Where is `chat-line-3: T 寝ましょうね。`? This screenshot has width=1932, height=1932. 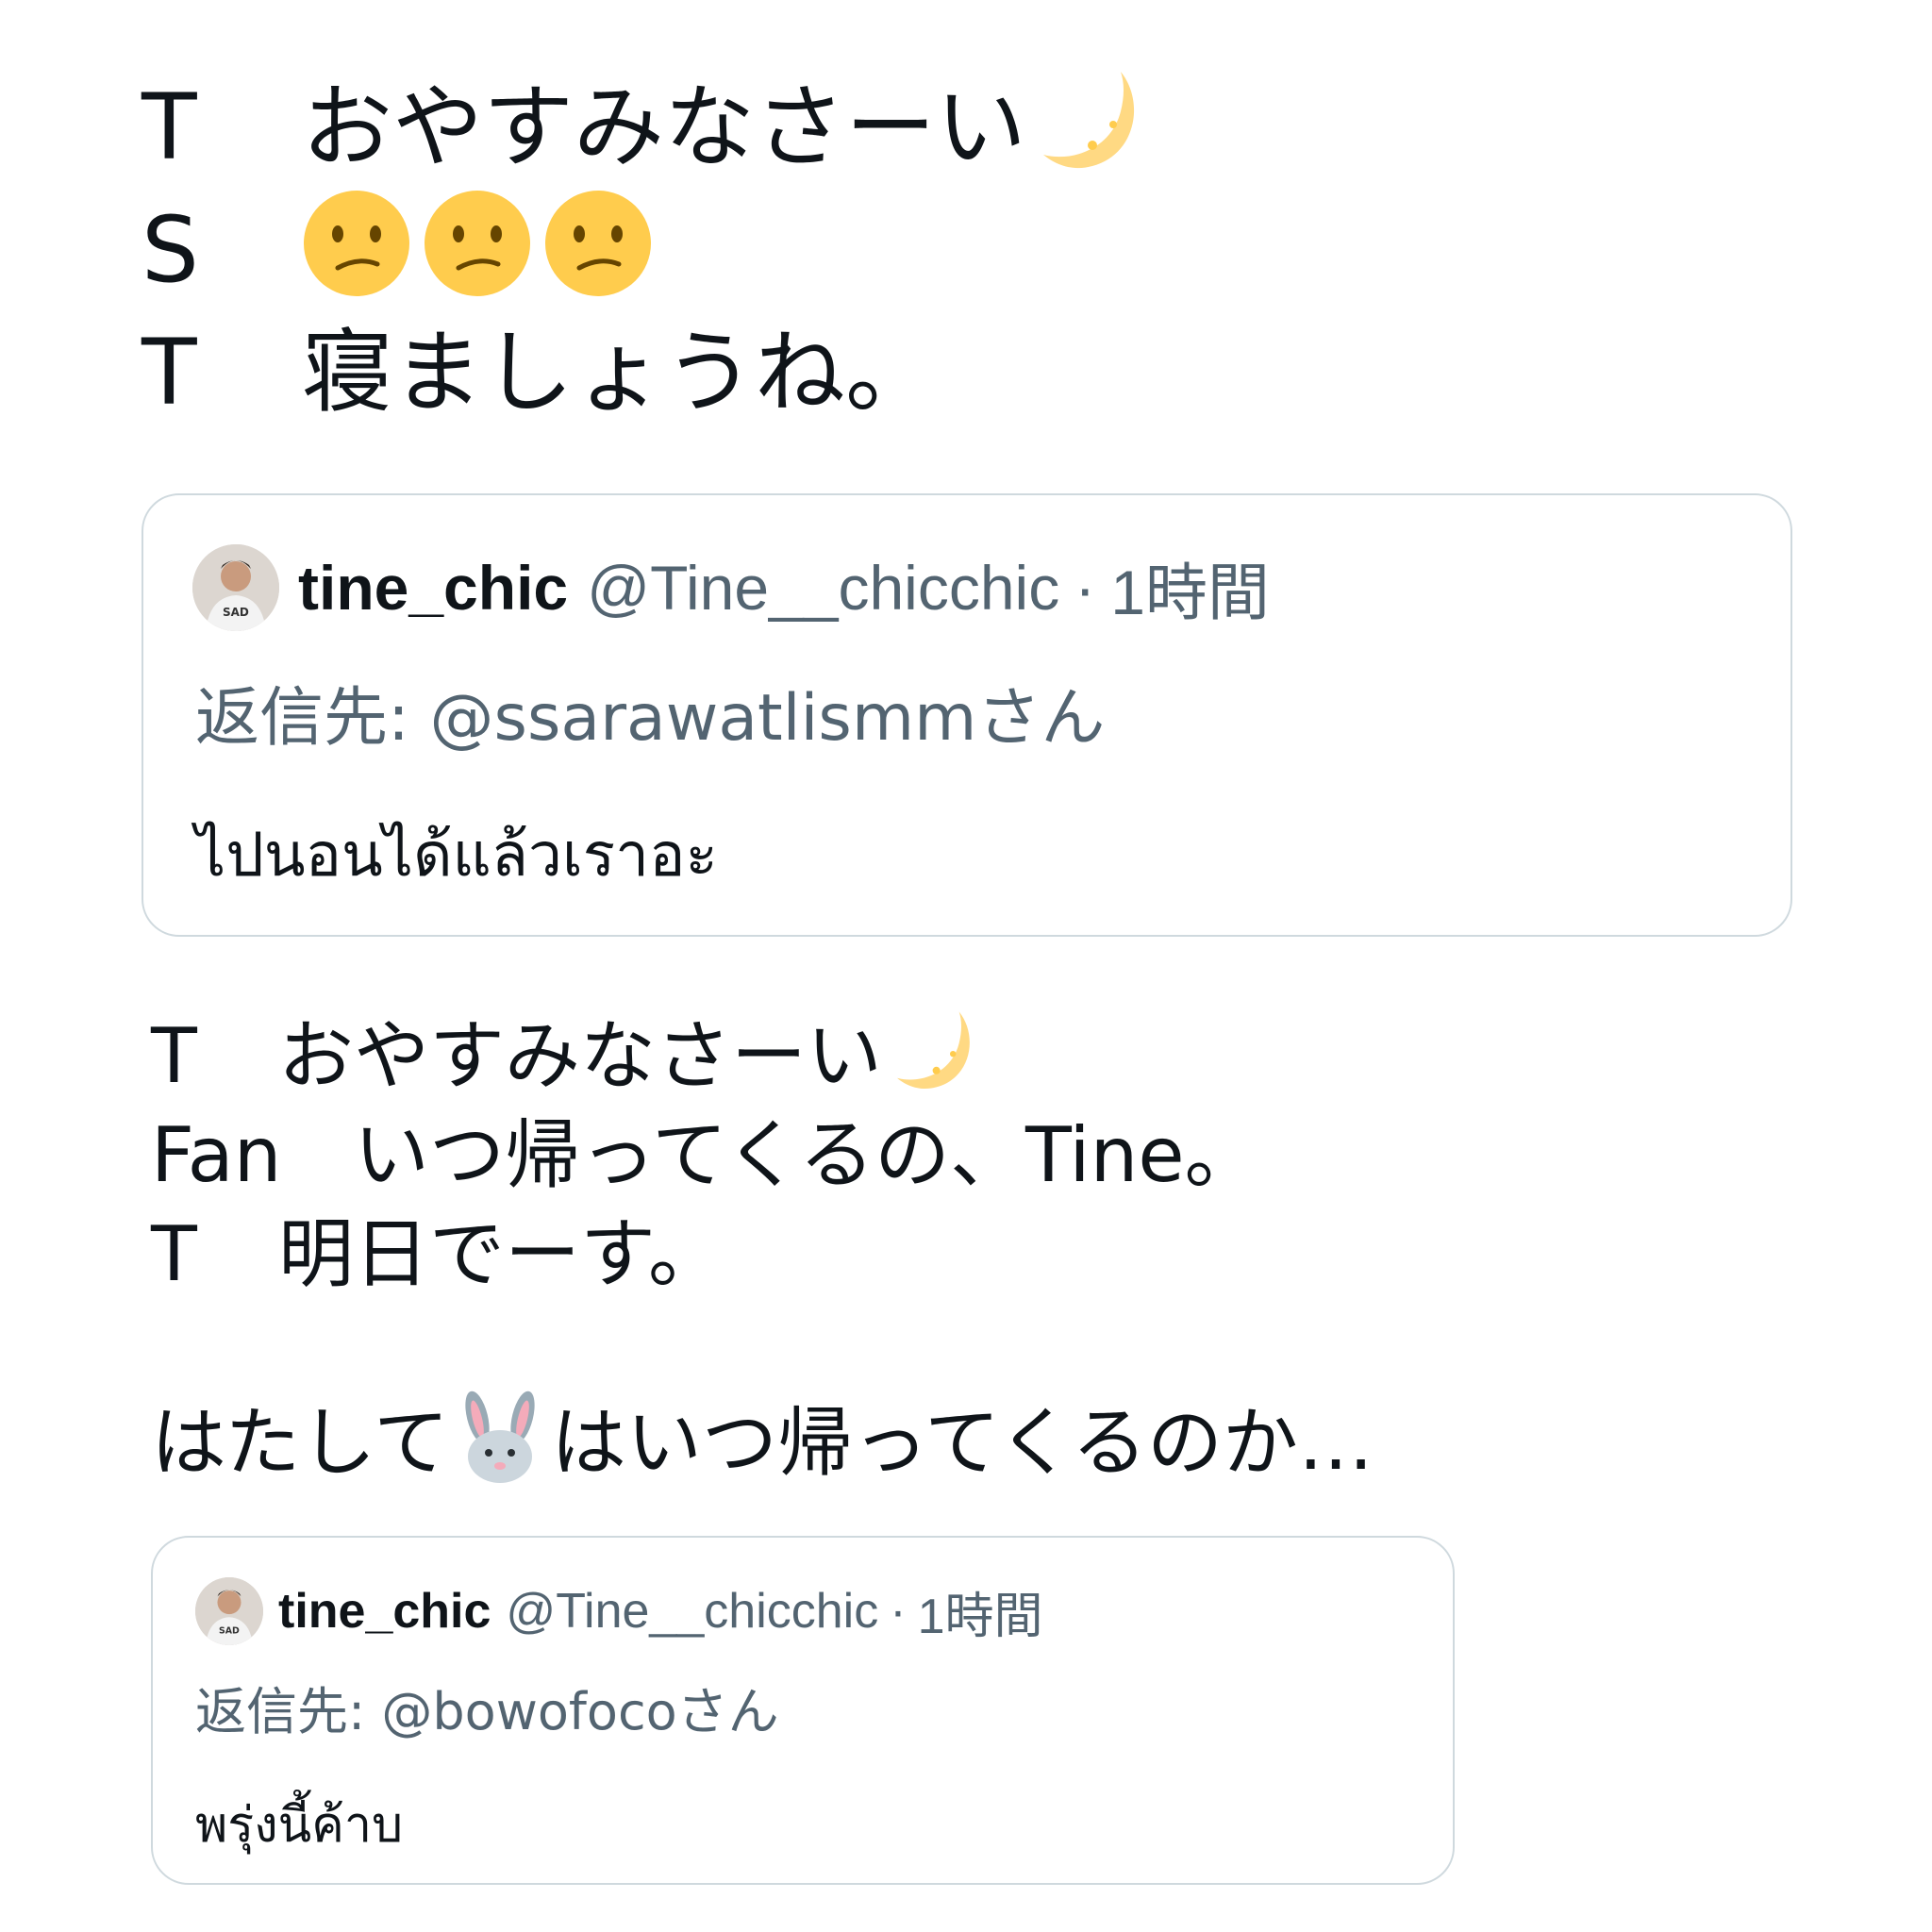 chat-line-3: T 寝ましょうね。 is located at coordinates (539, 373).